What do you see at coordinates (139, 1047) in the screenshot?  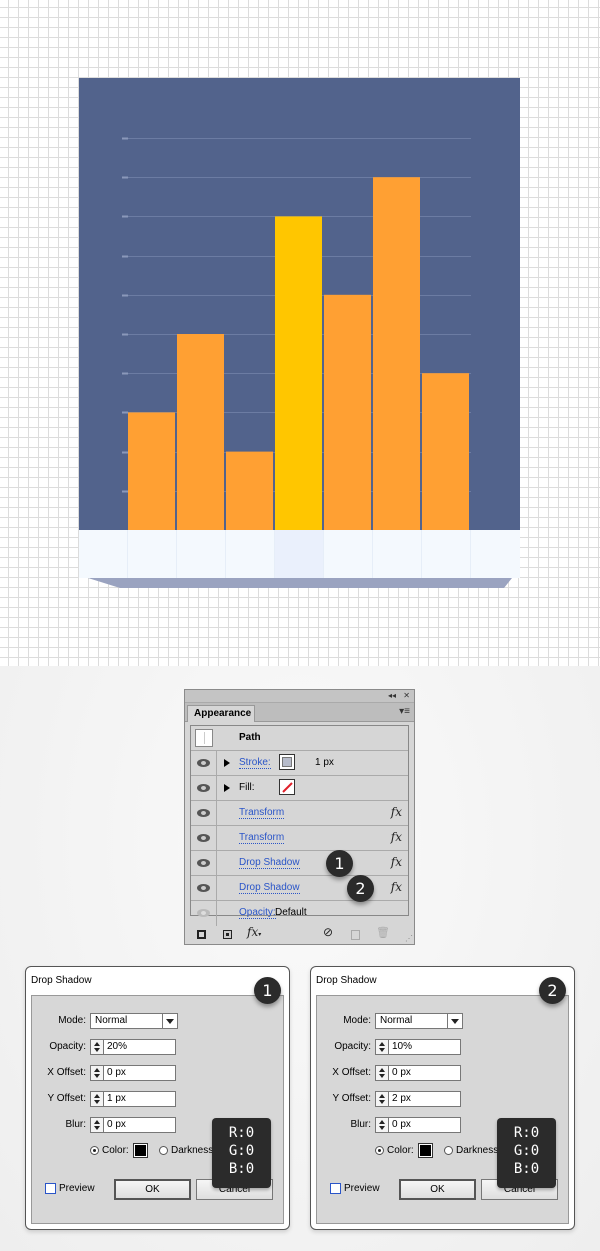 I see `opacity-input: 20%` at bounding box center [139, 1047].